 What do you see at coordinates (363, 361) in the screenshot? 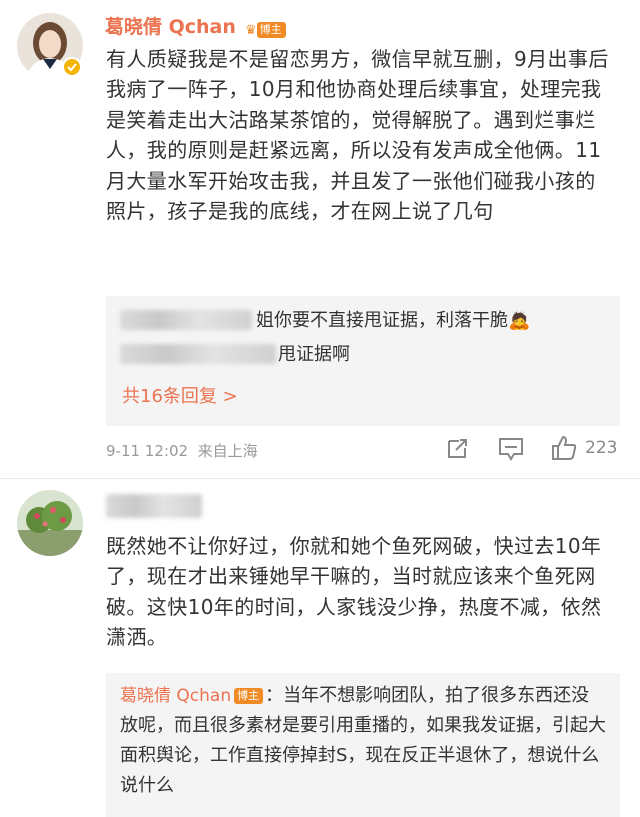
I see `reply-box: 姐你要不直接甩证据，利落干脆🙇 甩证据啊 共16条回复 >` at bounding box center [363, 361].